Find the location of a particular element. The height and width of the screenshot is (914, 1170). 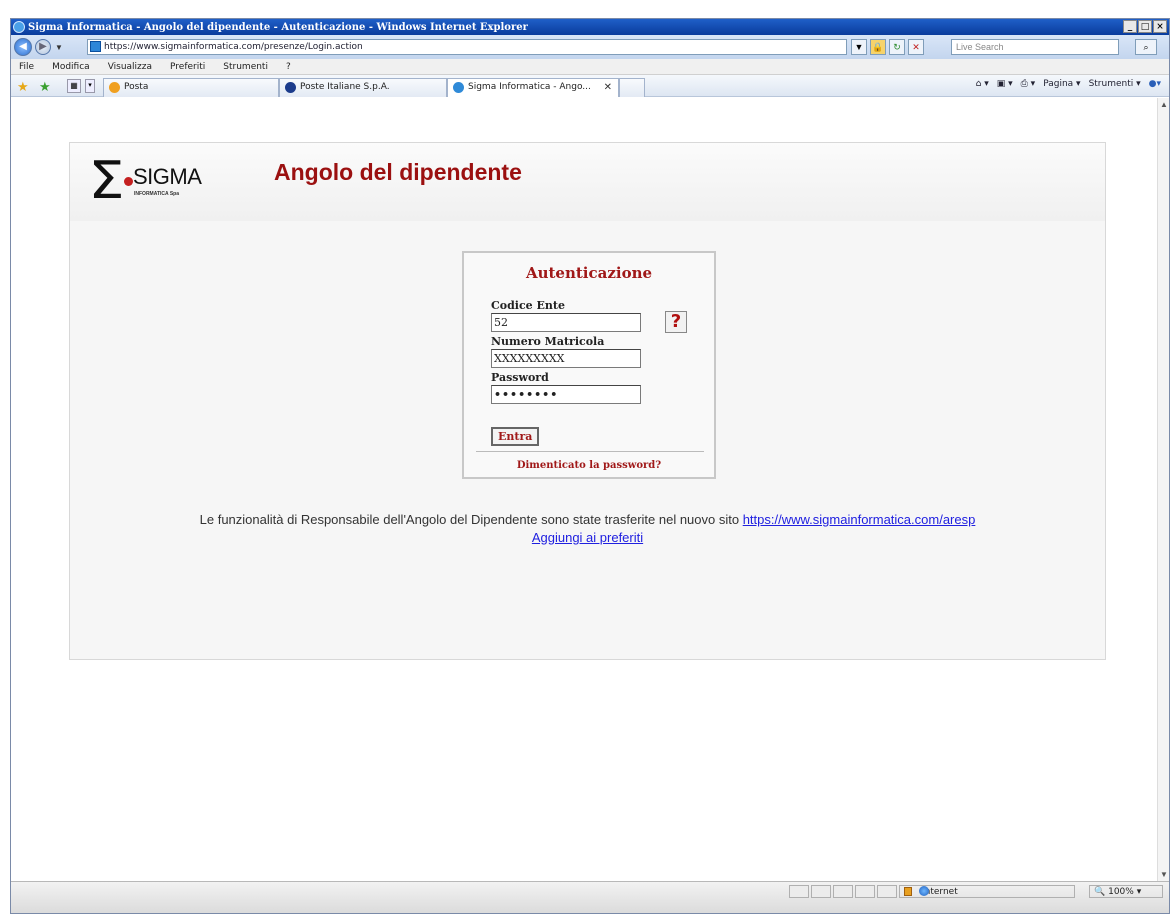

zoom-icon: 🔍 is located at coordinates (1100, 892).